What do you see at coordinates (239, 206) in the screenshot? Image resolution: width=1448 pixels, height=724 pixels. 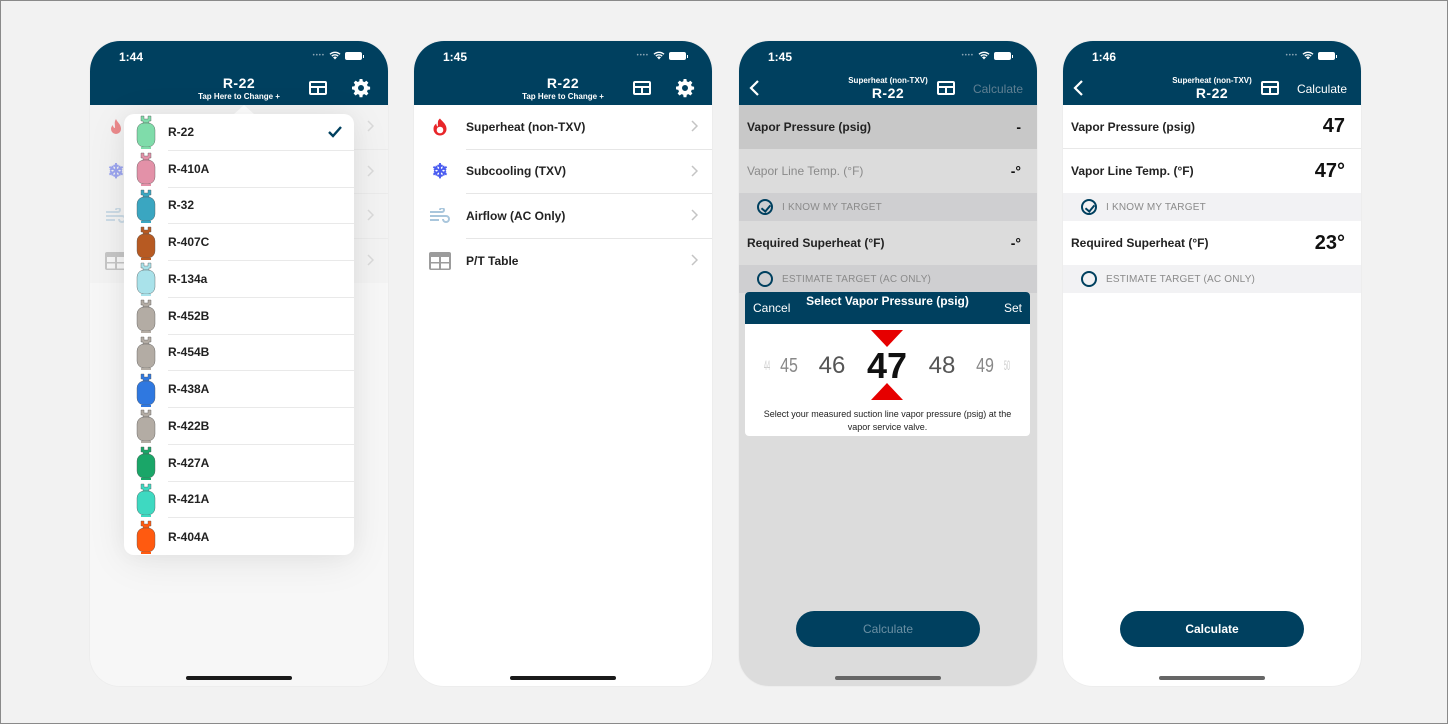 I see `refrigerant-item: R-32` at bounding box center [239, 206].